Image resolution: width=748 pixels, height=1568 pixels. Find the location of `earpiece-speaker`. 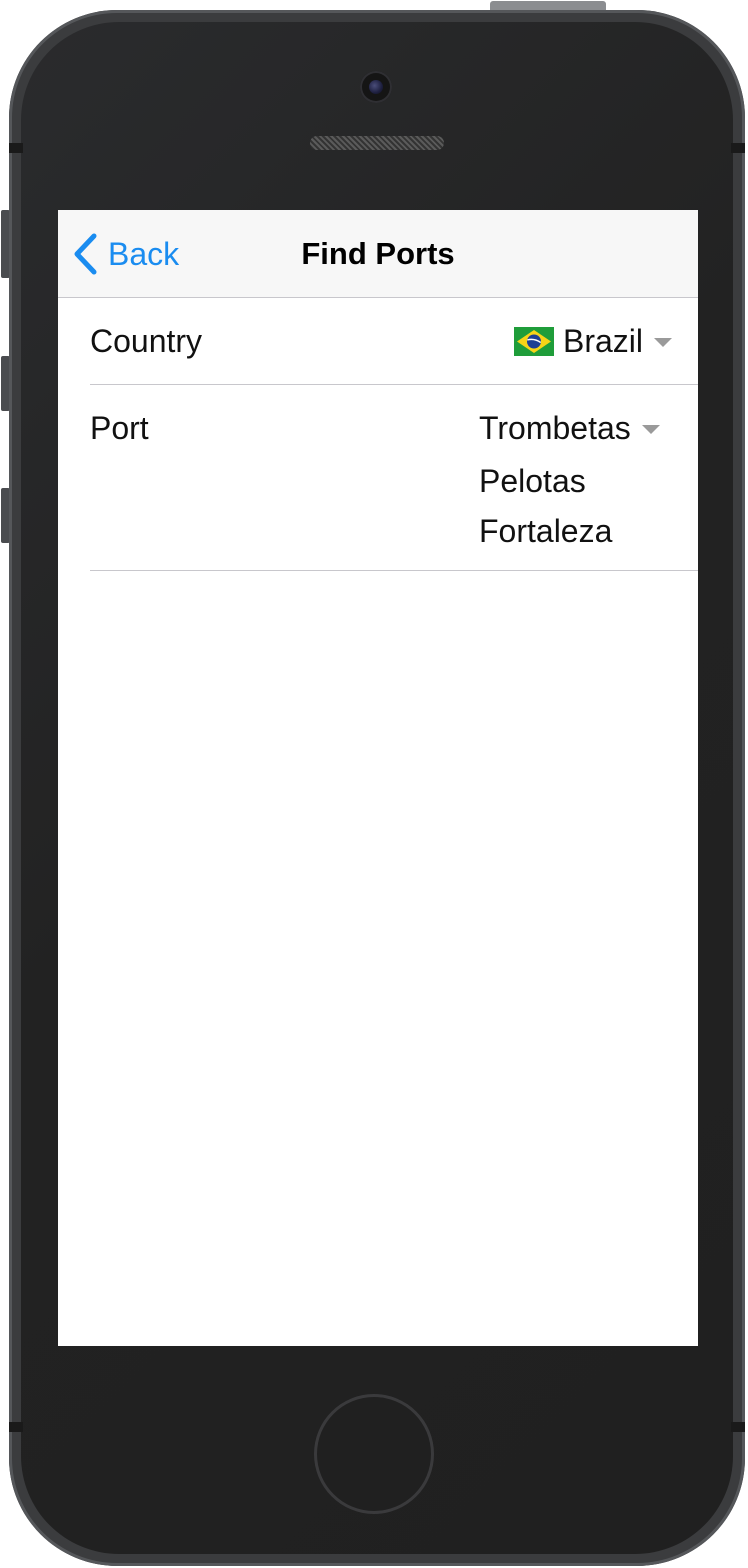

earpiece-speaker is located at coordinates (377, 143).